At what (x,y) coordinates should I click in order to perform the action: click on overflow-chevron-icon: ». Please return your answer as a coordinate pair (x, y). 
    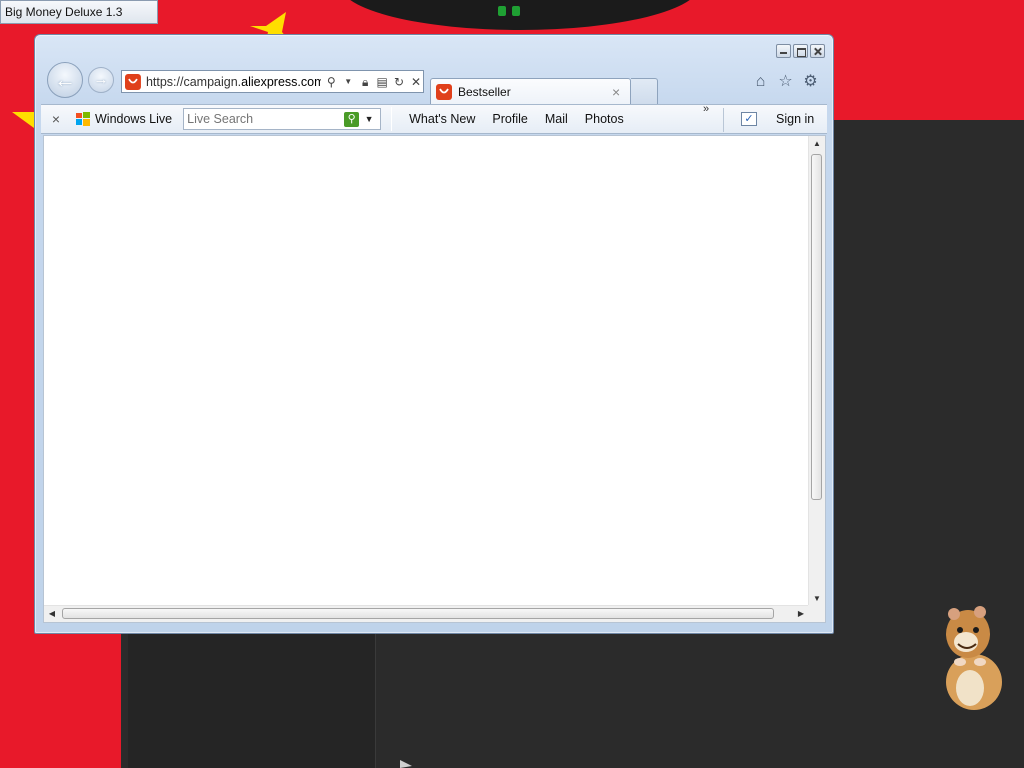
    Looking at the image, I should click on (706, 109).